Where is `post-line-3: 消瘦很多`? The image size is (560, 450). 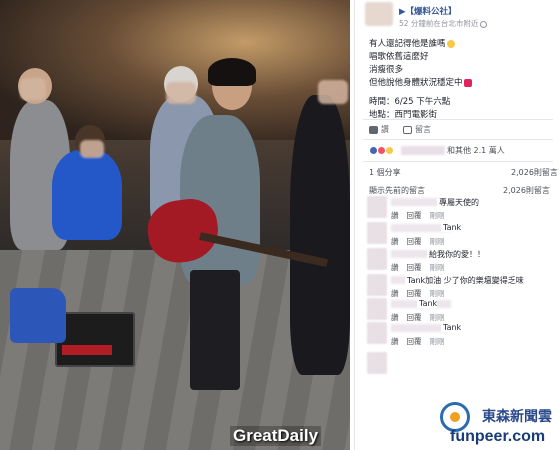
post-line-3: 消瘦很多 is located at coordinates (386, 70).